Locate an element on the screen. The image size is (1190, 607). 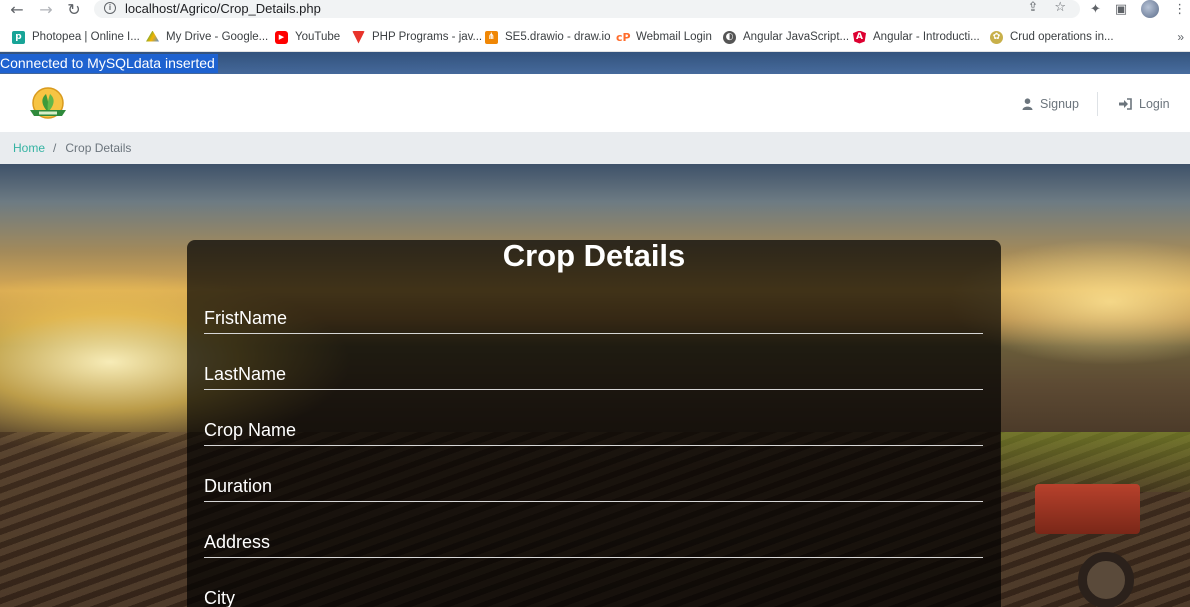
duration-field is located at coordinates (593, 486).